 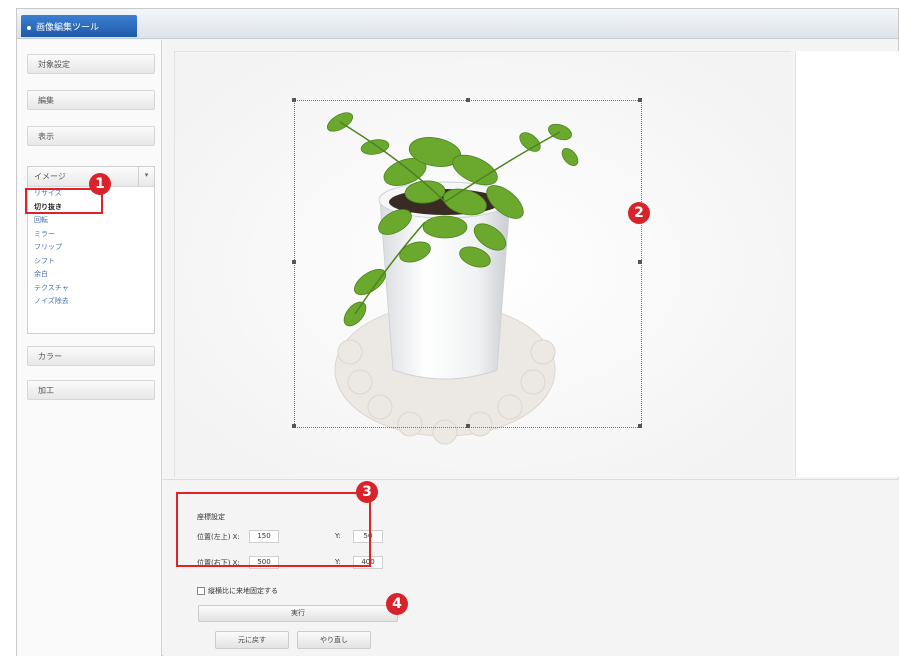 What do you see at coordinates (91, 390) in the screenshot?
I see `sidebar-button-process: 加工` at bounding box center [91, 390].